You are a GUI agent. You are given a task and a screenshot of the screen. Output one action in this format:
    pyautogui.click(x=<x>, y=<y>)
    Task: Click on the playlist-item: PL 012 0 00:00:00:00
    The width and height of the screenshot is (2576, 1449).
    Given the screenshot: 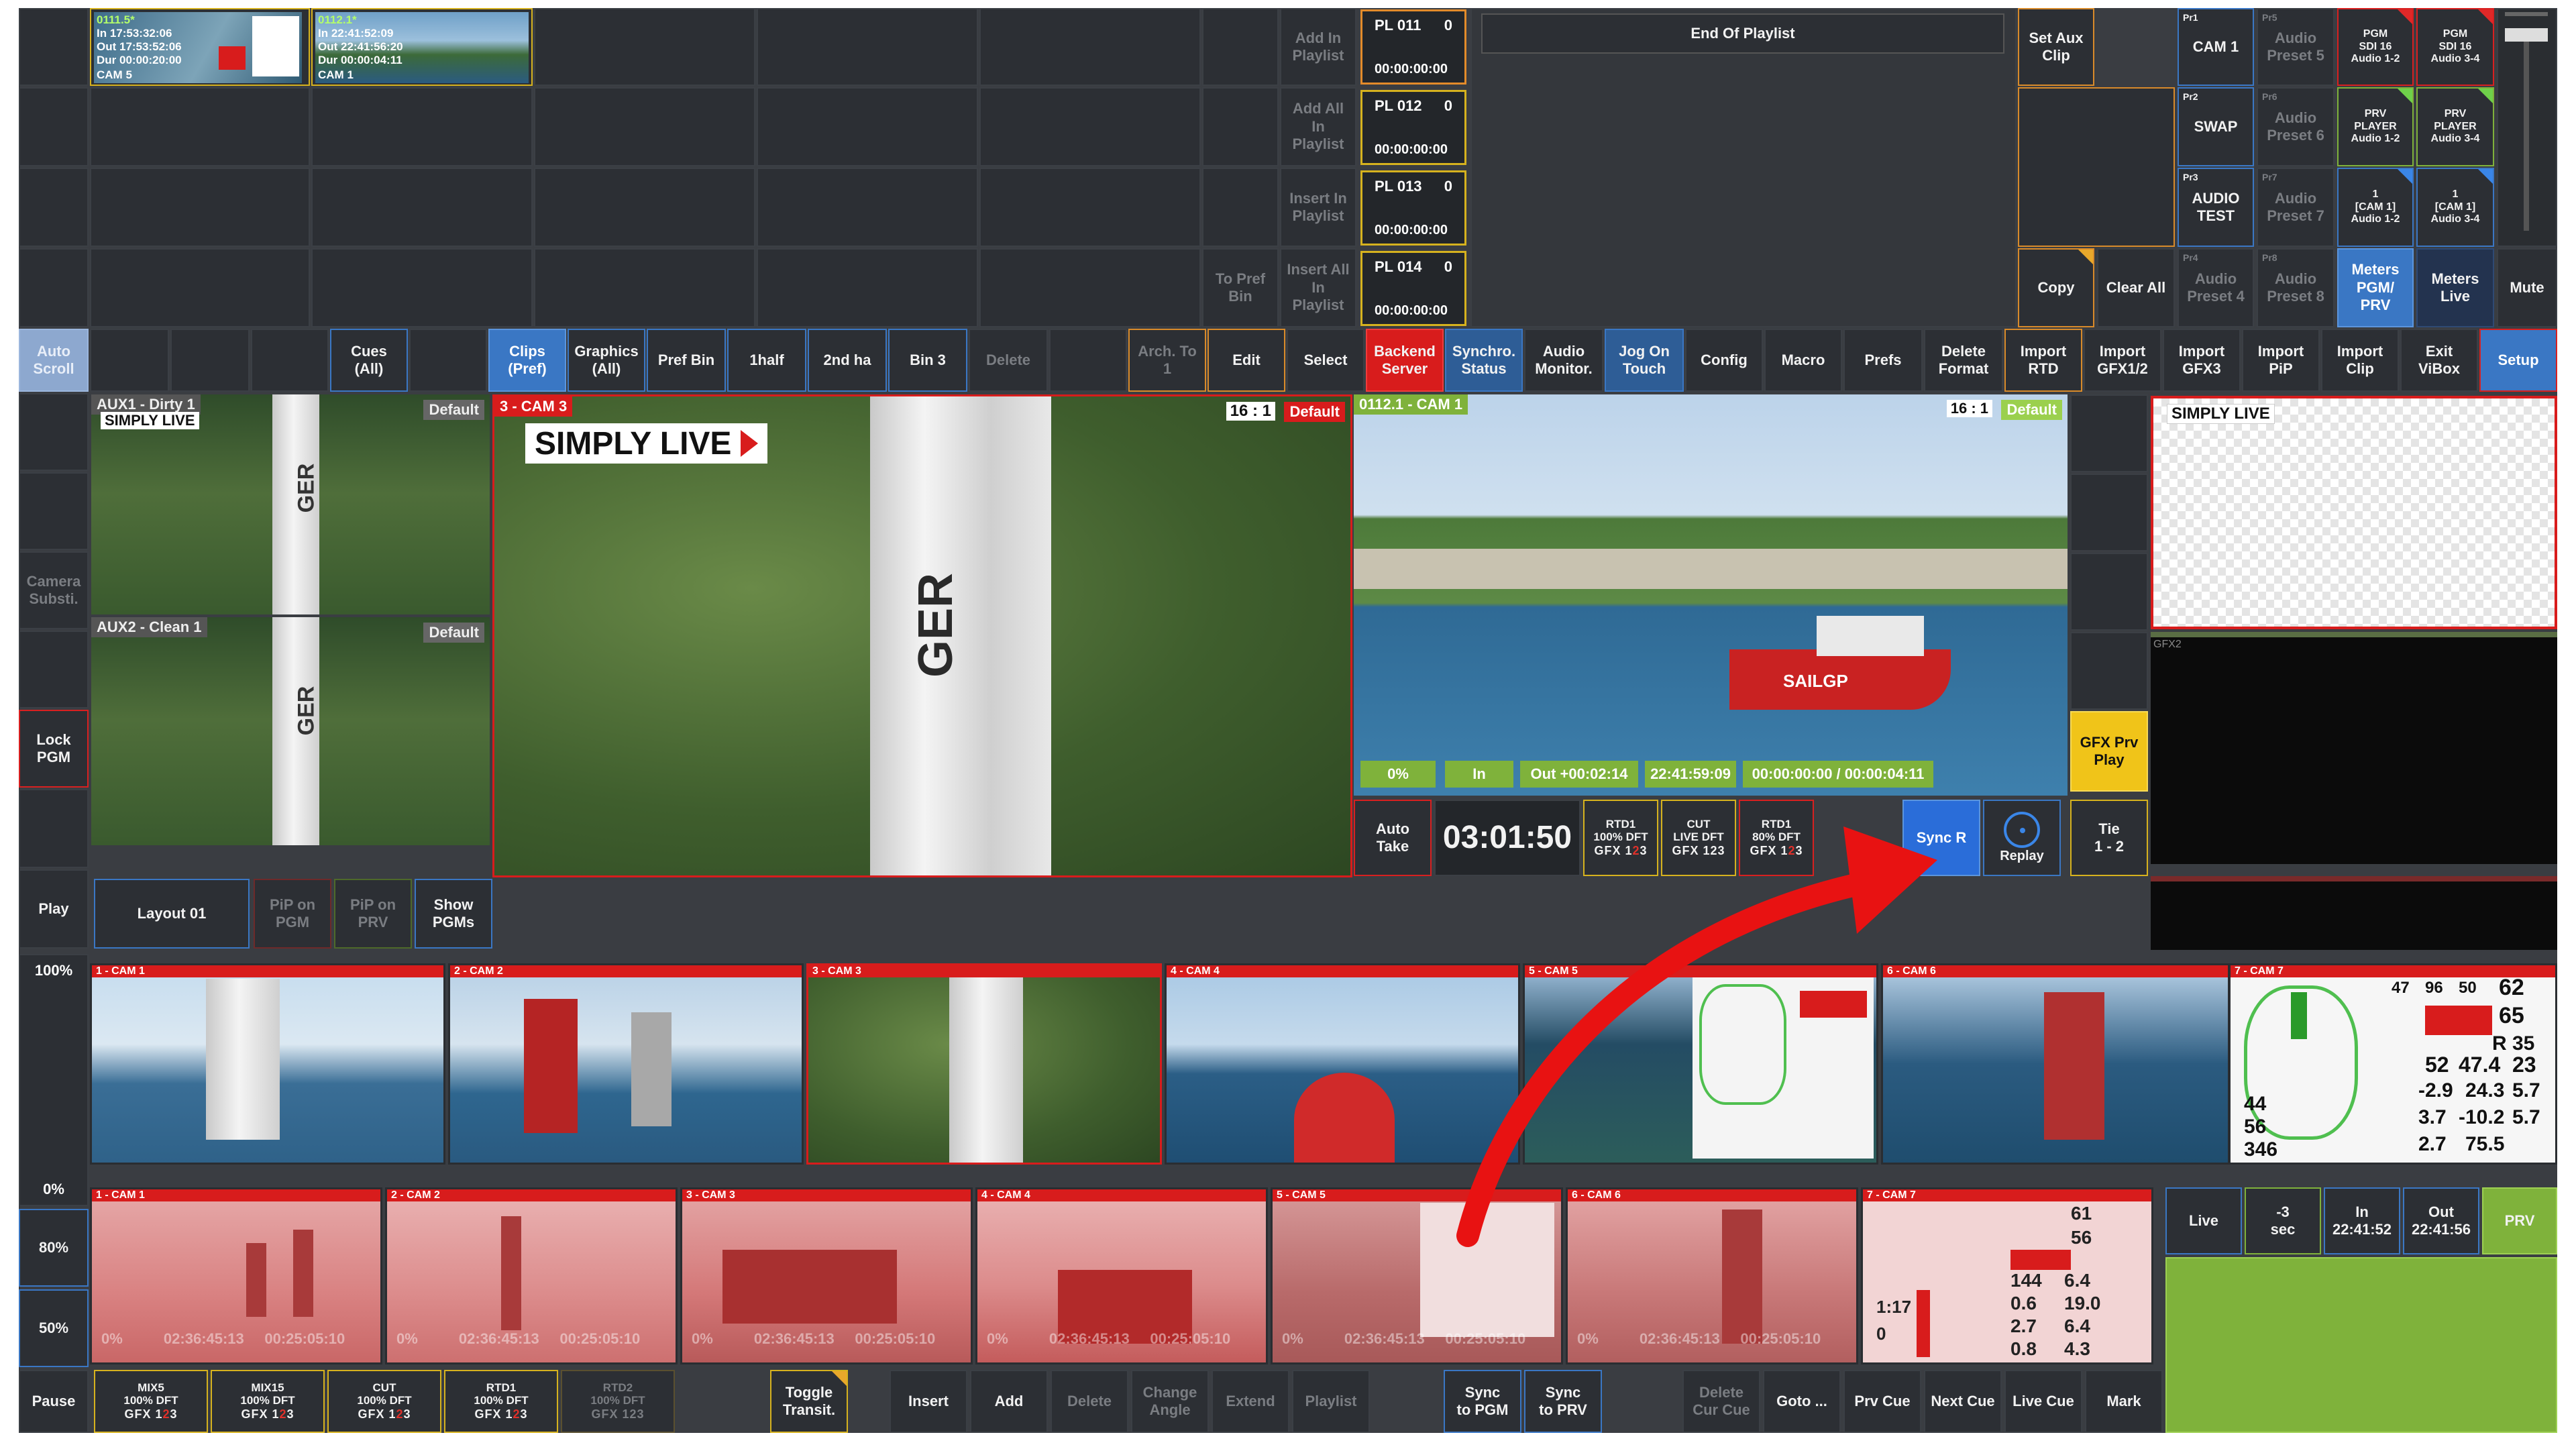 What is the action you would take?
    pyautogui.click(x=1413, y=127)
    